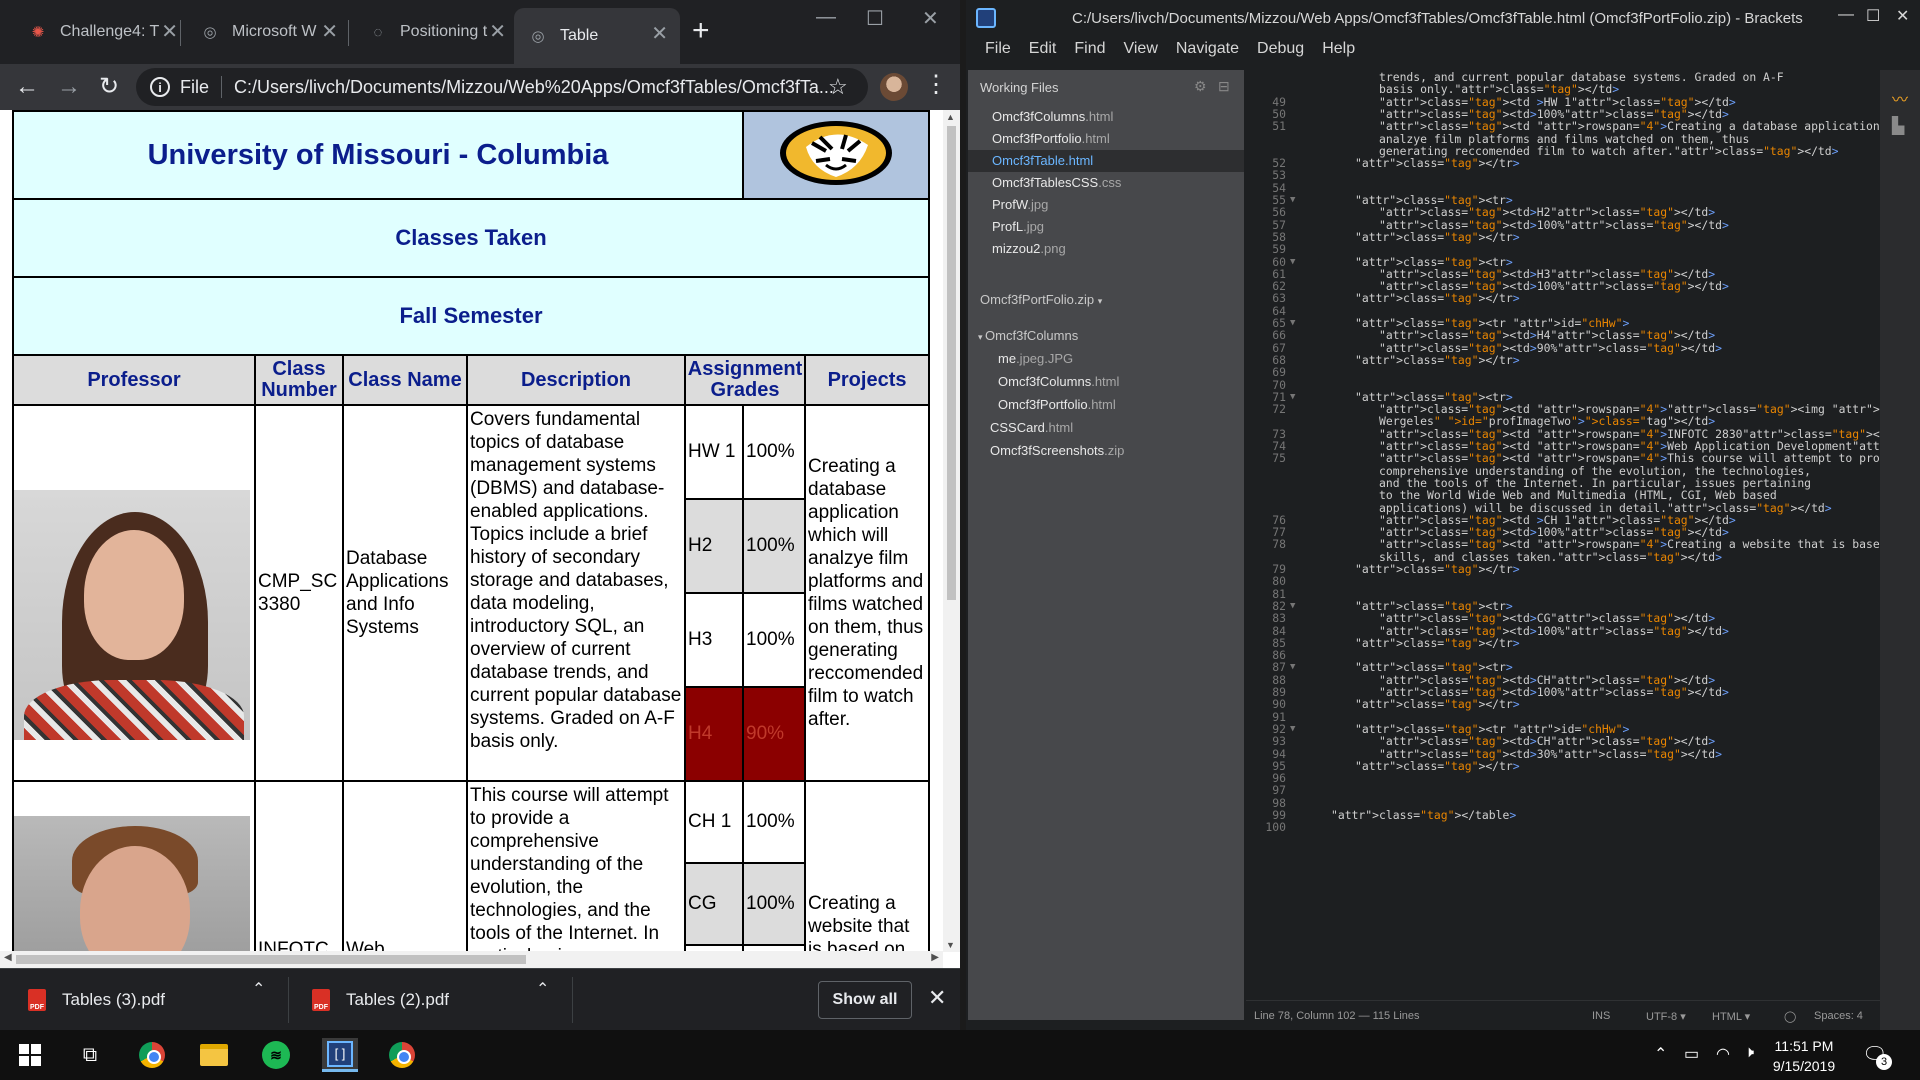 This screenshot has height=1080, width=1920. Describe the element at coordinates (436, 32) in the screenshot. I see `tab-positioning: ◌ Positioning t ✕` at that location.